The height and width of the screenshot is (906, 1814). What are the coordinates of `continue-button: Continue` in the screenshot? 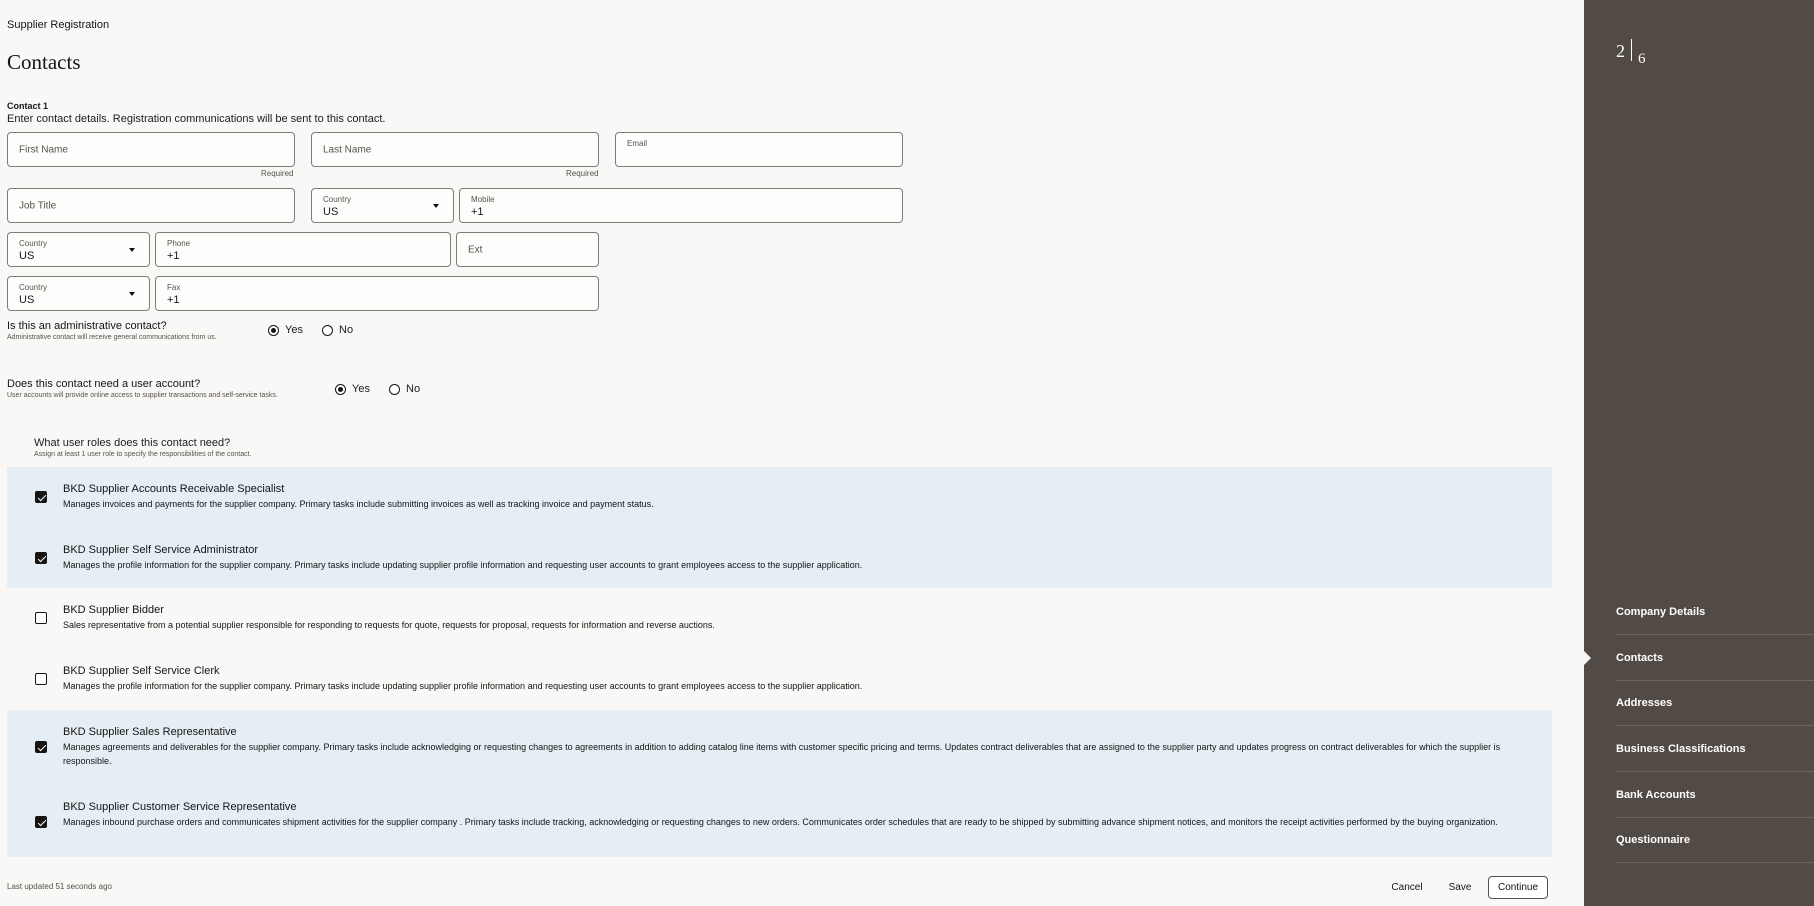 It's located at (1518, 887).